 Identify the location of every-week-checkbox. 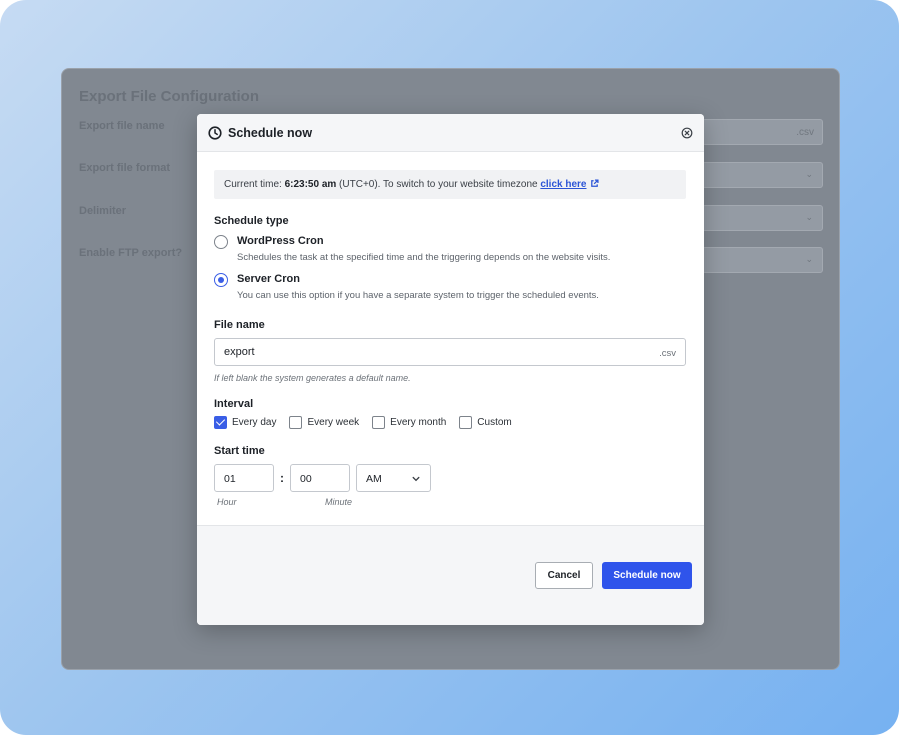
(296, 422).